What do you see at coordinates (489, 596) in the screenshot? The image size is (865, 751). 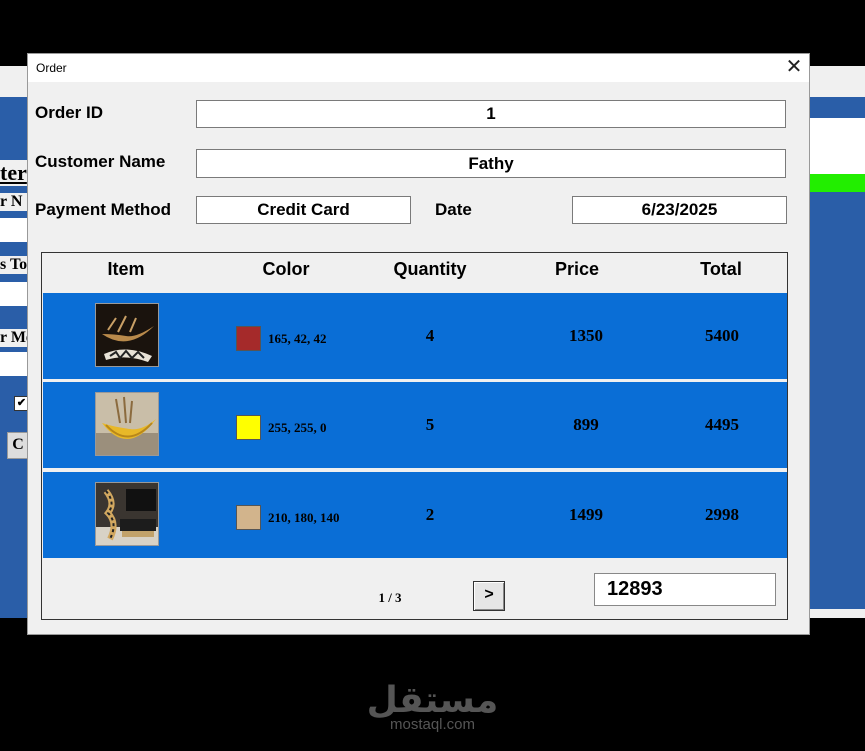 I see `next-page-button: >` at bounding box center [489, 596].